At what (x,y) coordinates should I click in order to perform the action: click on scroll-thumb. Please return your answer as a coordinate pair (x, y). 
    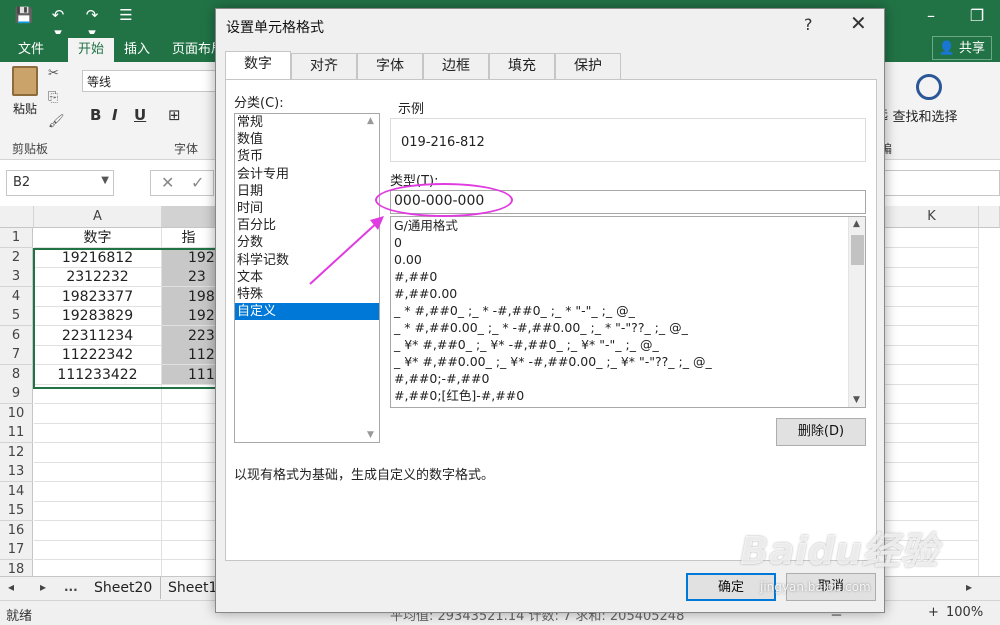
    Looking at the image, I should click on (857, 250).